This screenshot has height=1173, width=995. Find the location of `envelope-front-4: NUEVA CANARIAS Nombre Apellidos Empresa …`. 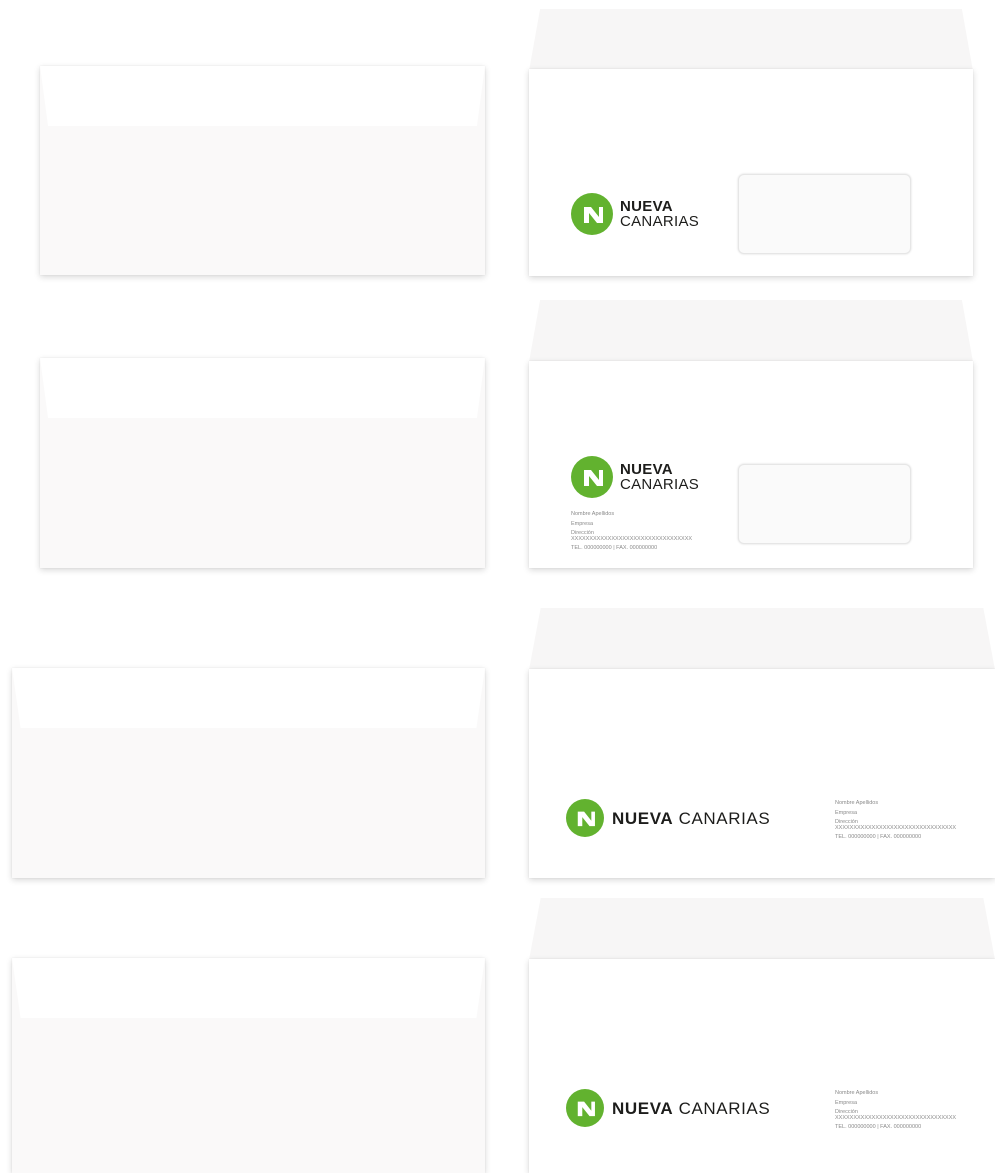

envelope-front-4: NUEVA CANARIAS Nombre Apellidos Empresa … is located at coordinates (762, 1066).